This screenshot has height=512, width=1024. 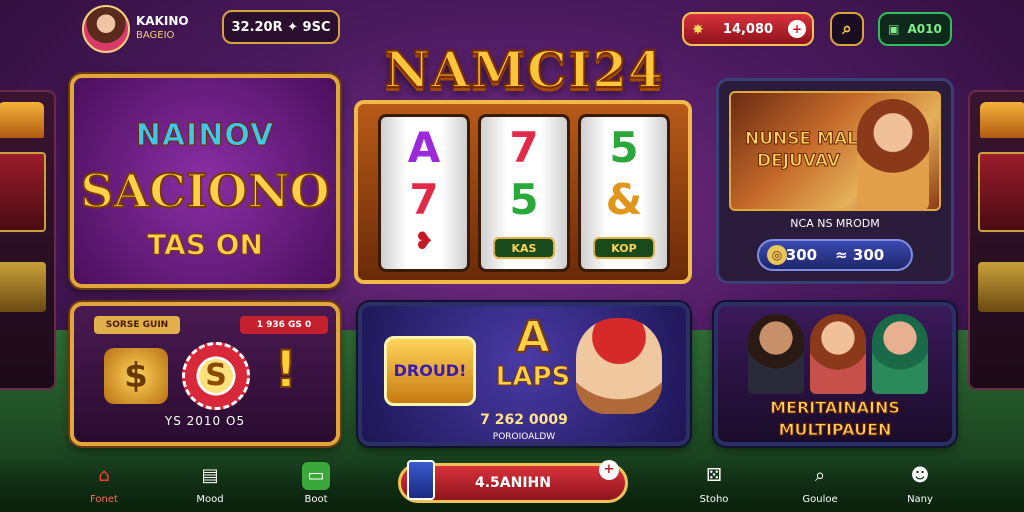 I want to click on reel-3-top-symbol: 5, so click(x=624, y=147).